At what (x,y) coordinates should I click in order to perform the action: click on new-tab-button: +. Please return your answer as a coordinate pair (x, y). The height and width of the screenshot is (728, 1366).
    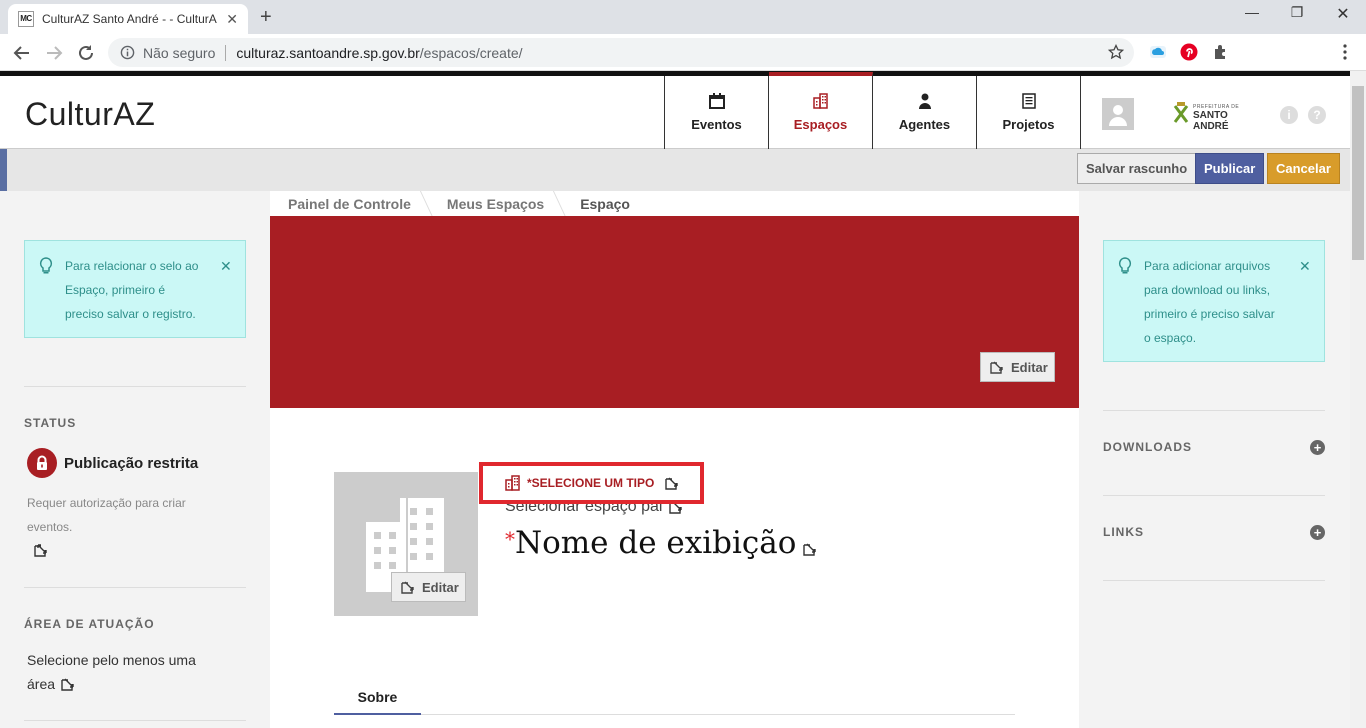
    Looking at the image, I should click on (266, 17).